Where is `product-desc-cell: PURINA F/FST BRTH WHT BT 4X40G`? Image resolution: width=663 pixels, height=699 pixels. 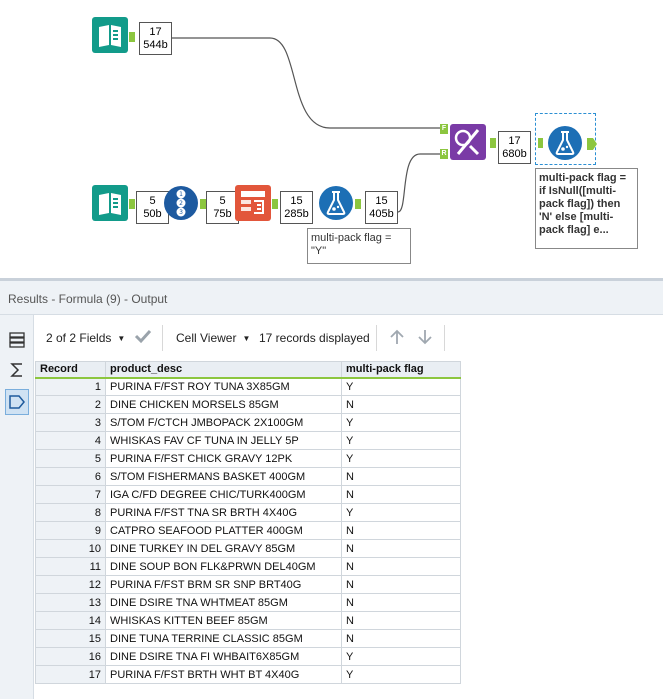 product-desc-cell: PURINA F/FST BRTH WHT BT 4X40G is located at coordinates (223, 674).